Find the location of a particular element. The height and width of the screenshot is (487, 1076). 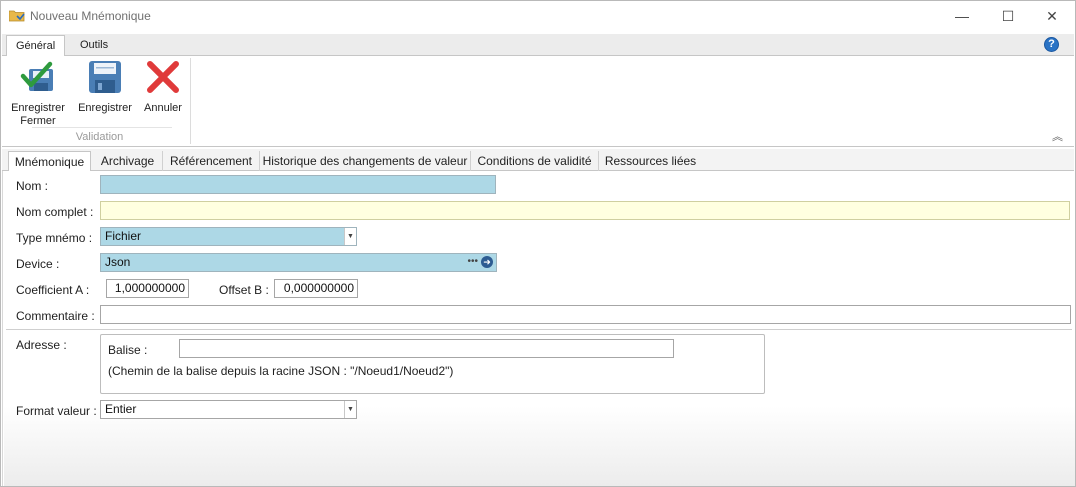

ribbon-group-label: Validation is located at coordinates (99, 137).